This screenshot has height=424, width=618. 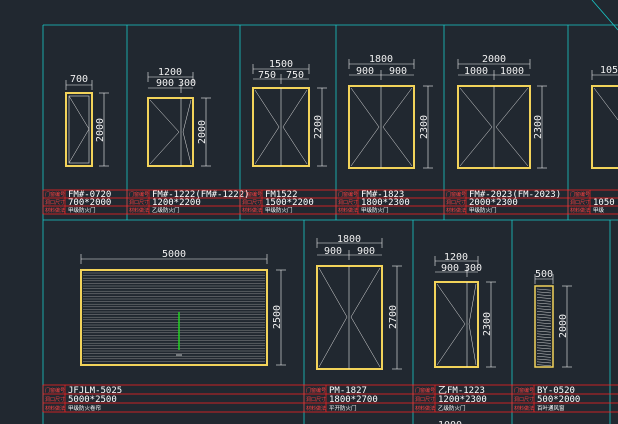 I want to click on item-size: 1050, so click(x=604, y=203).